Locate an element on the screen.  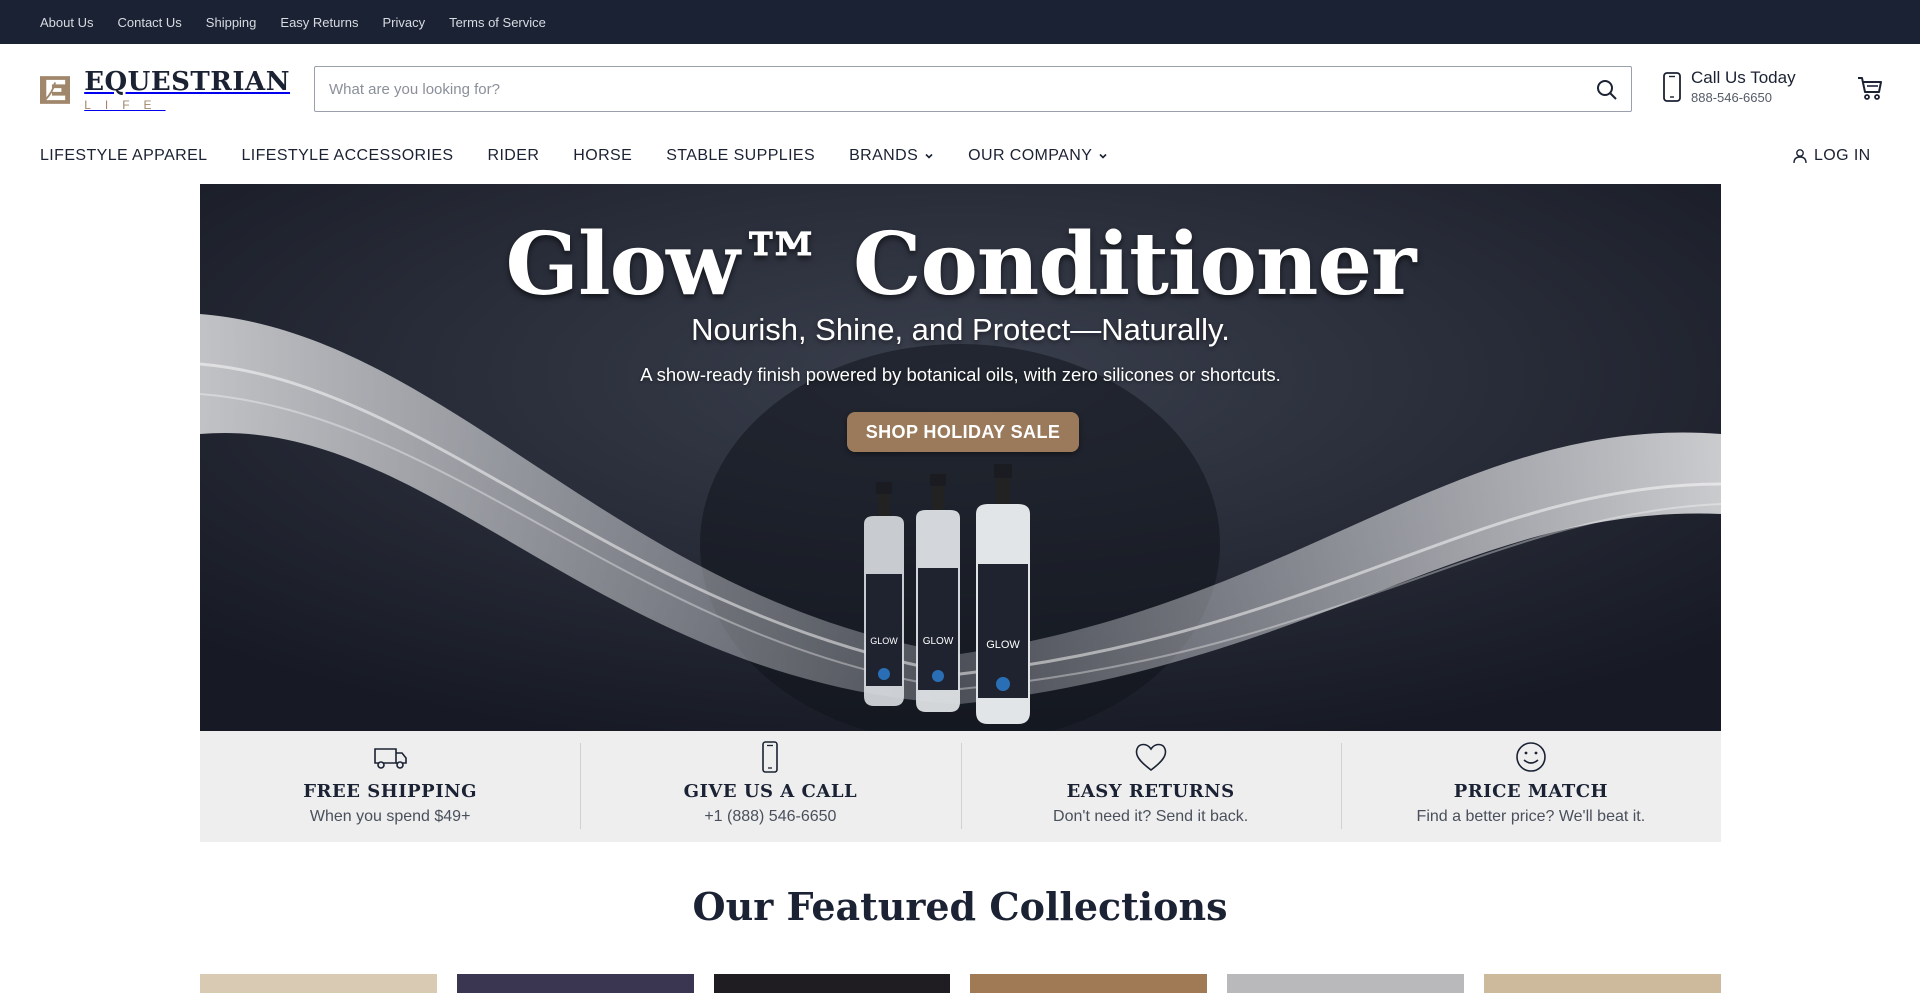
terms-of-service-link: Terms of Service is located at coordinates (497, 22).